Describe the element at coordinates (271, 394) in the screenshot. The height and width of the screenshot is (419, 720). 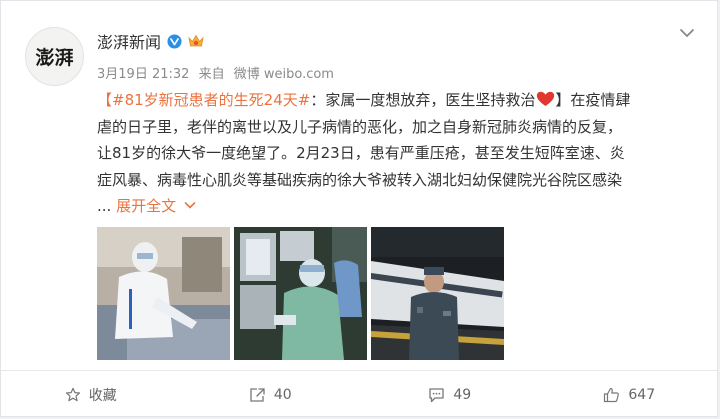
I see `repost-button: 40` at that location.